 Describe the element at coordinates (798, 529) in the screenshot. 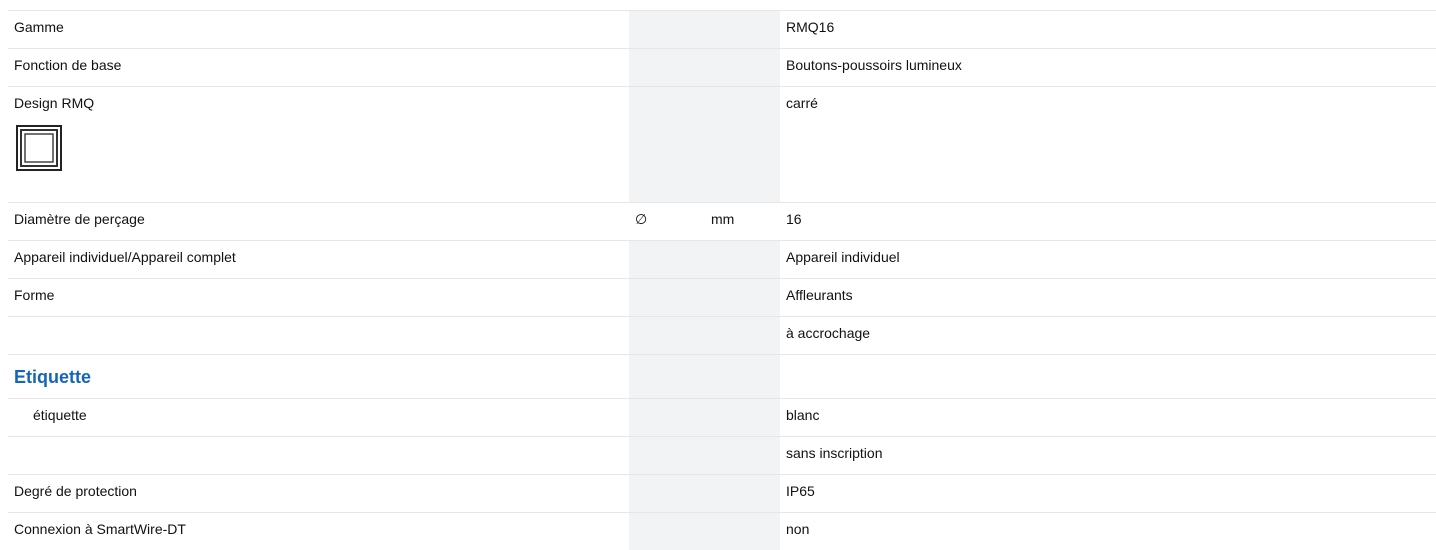

I see `row-value: non` at that location.